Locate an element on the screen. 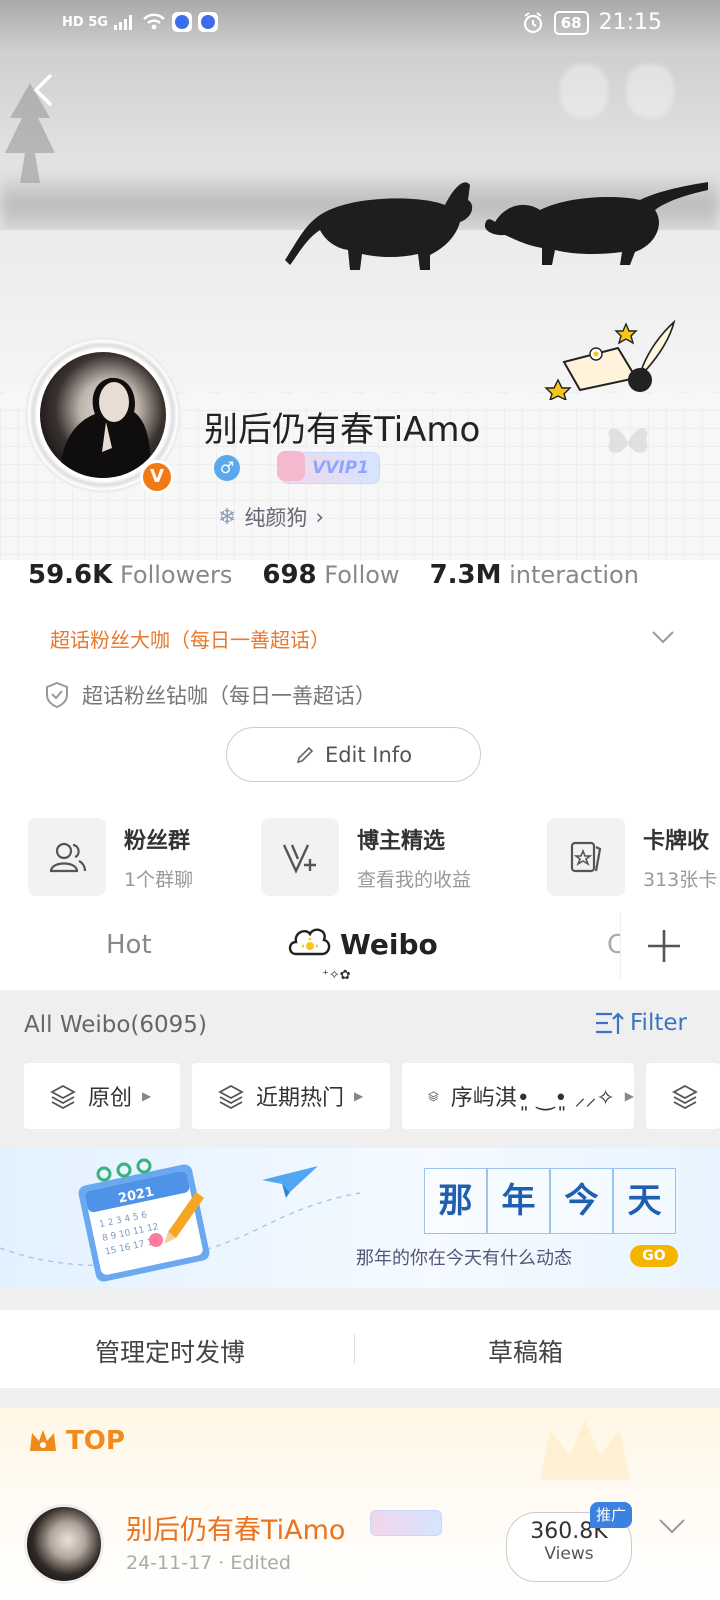  title-char: 今 is located at coordinates (581, 1201).